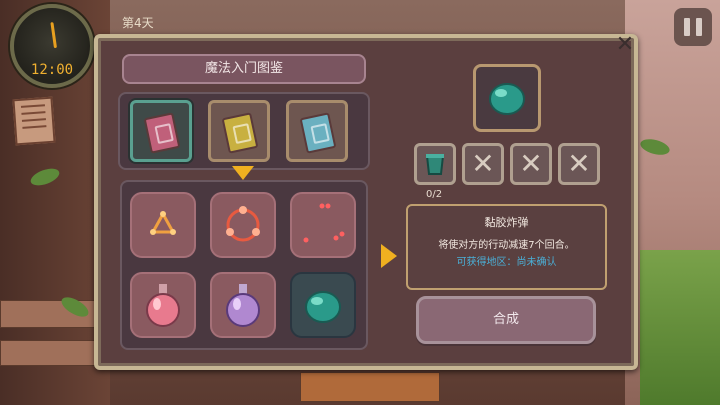 The height and width of the screenshot is (405, 720). Describe the element at coordinates (52, 70) in the screenshot. I see `clock-time: 12:00` at that location.